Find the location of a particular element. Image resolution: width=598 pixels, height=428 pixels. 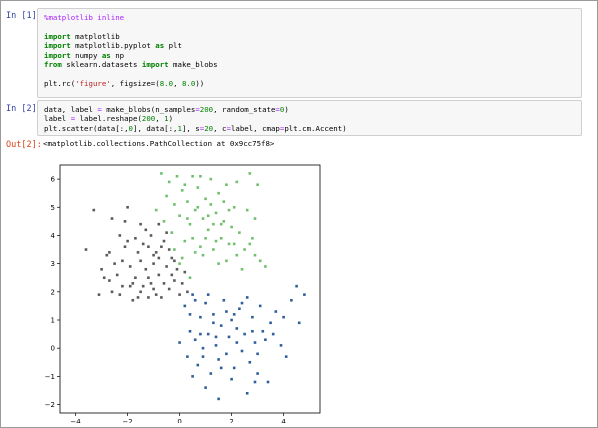

x-tick-label: 2 is located at coordinates (231, 420).